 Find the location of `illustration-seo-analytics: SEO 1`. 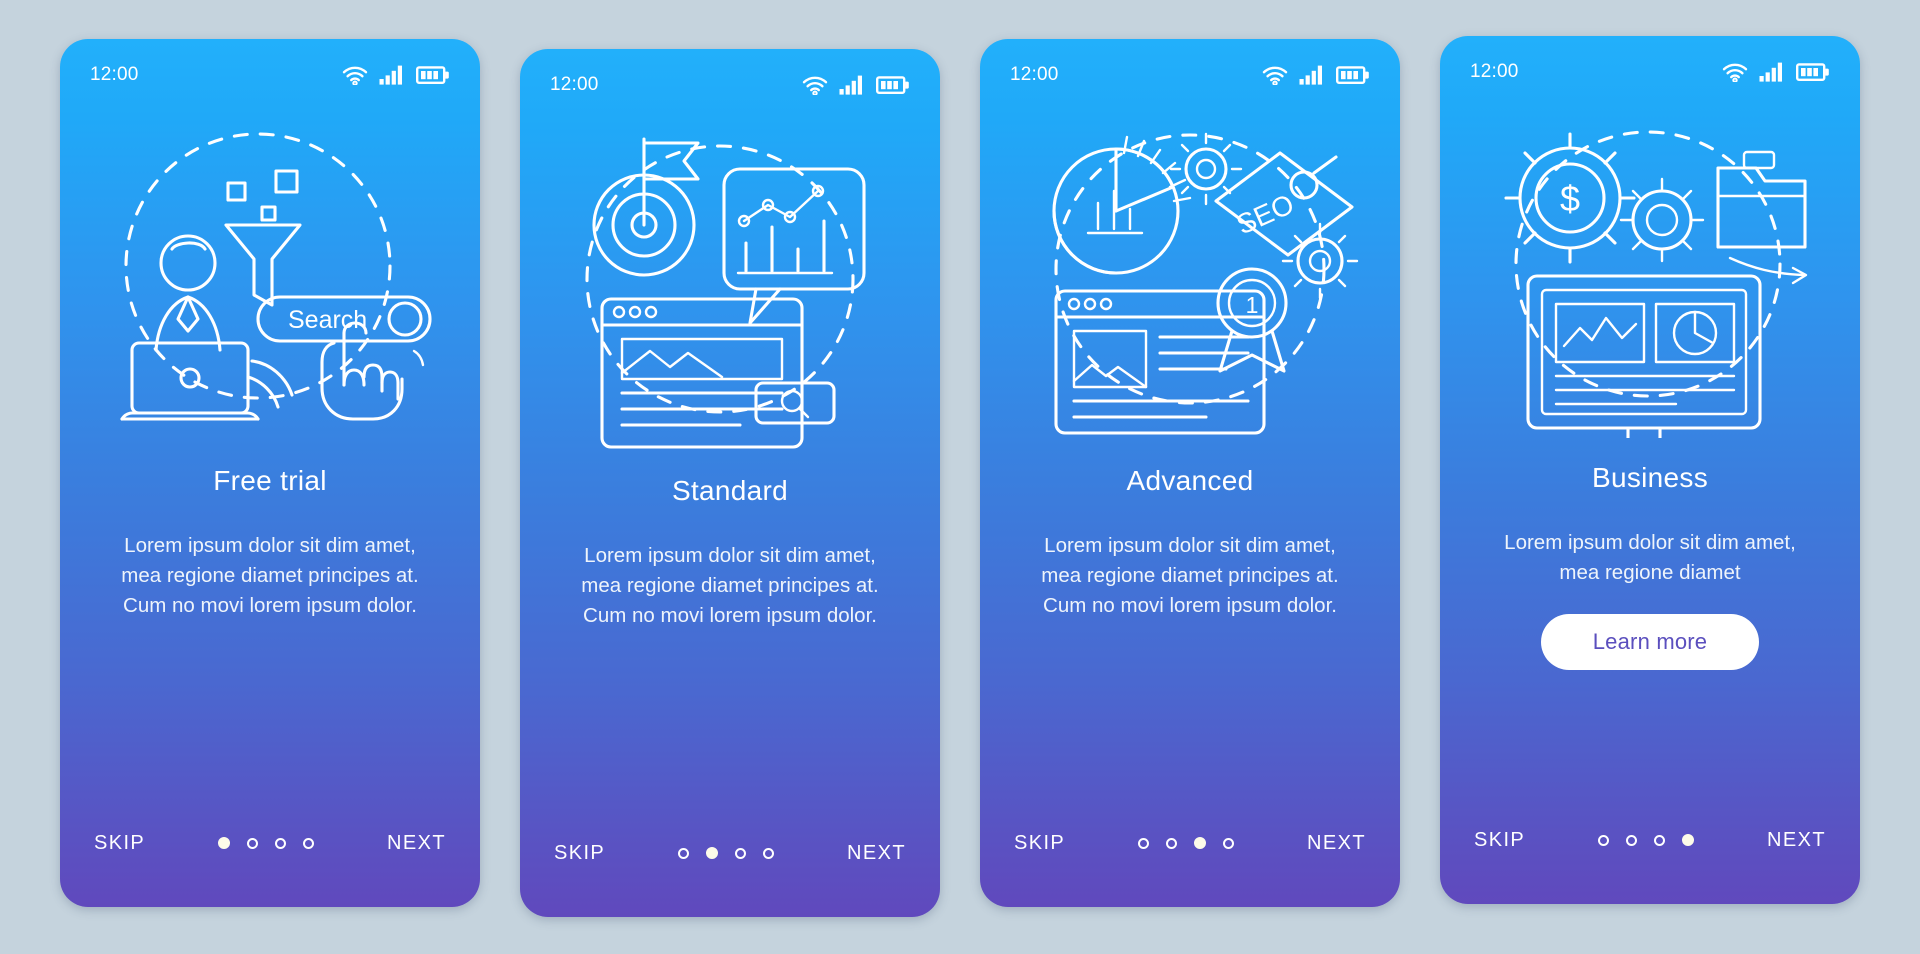

illustration-seo-analytics: SEO 1 is located at coordinates (1190, 274).